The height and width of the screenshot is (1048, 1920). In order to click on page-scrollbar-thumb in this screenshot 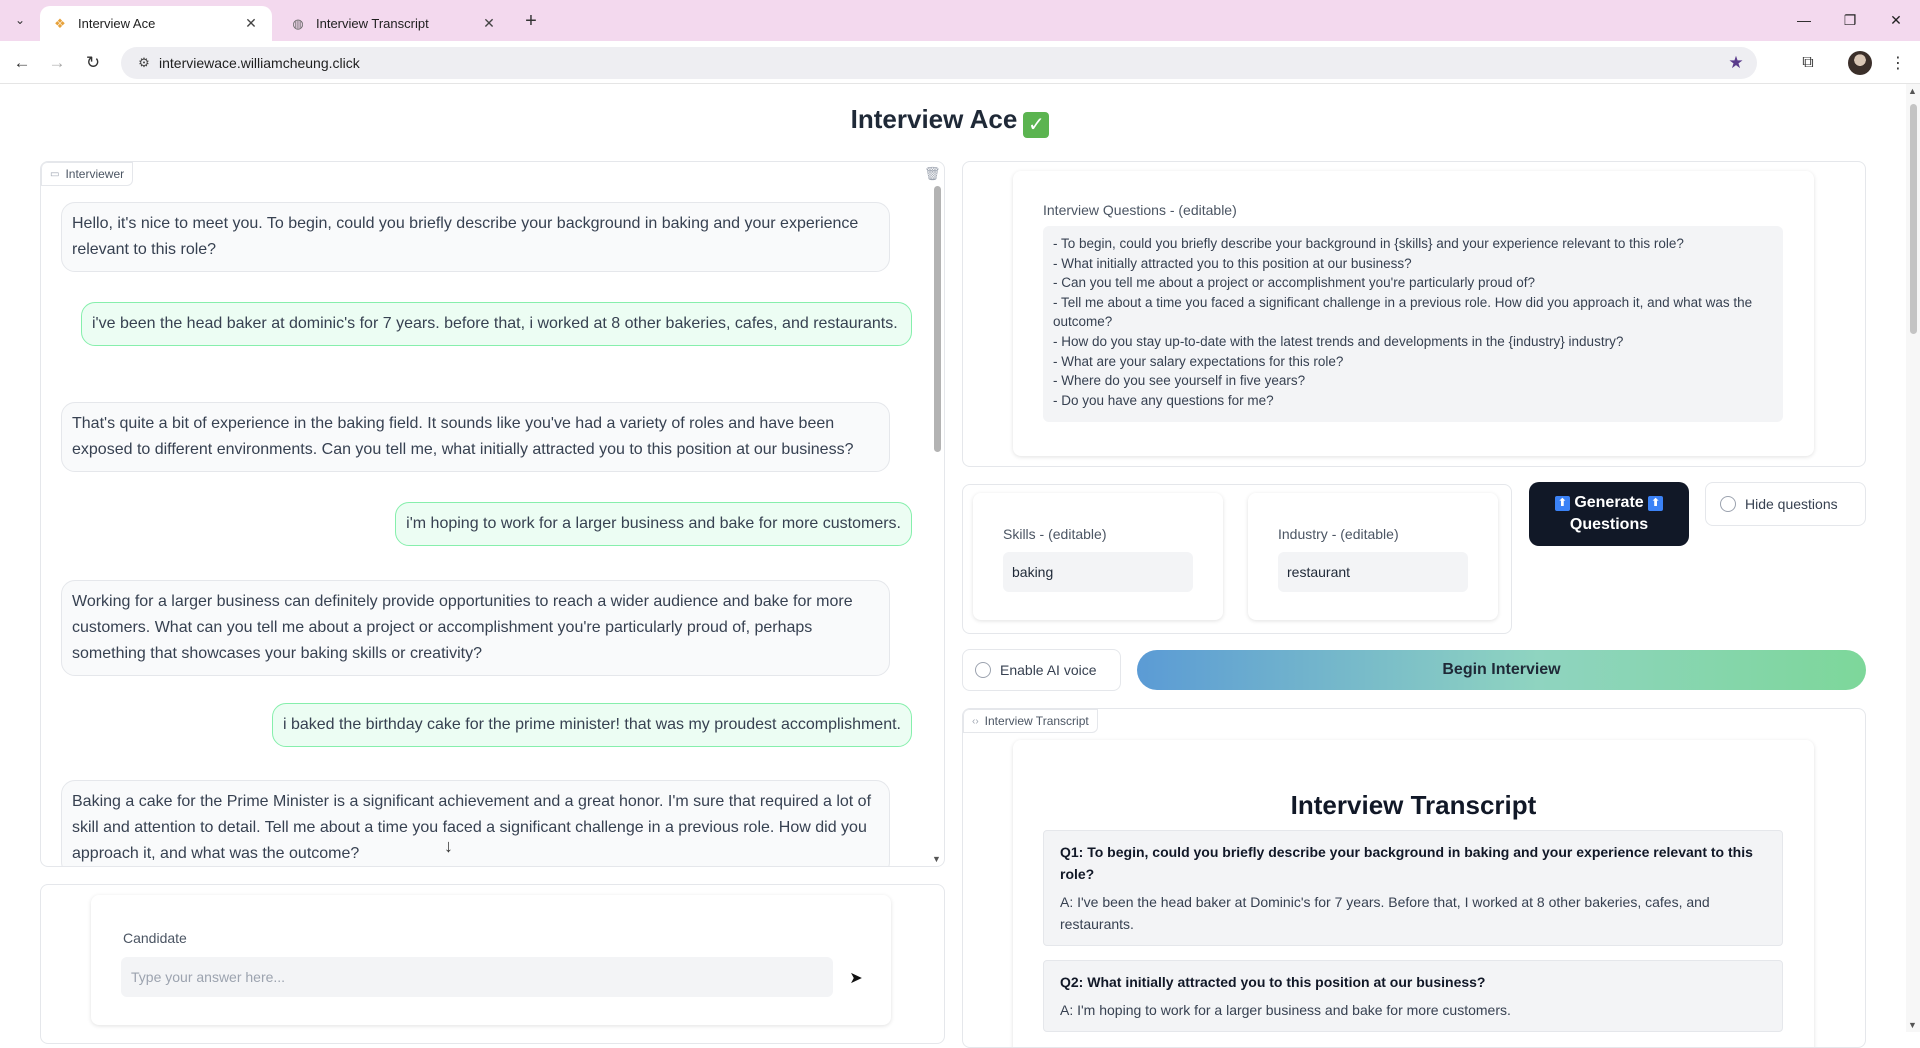, I will do `click(1913, 219)`.